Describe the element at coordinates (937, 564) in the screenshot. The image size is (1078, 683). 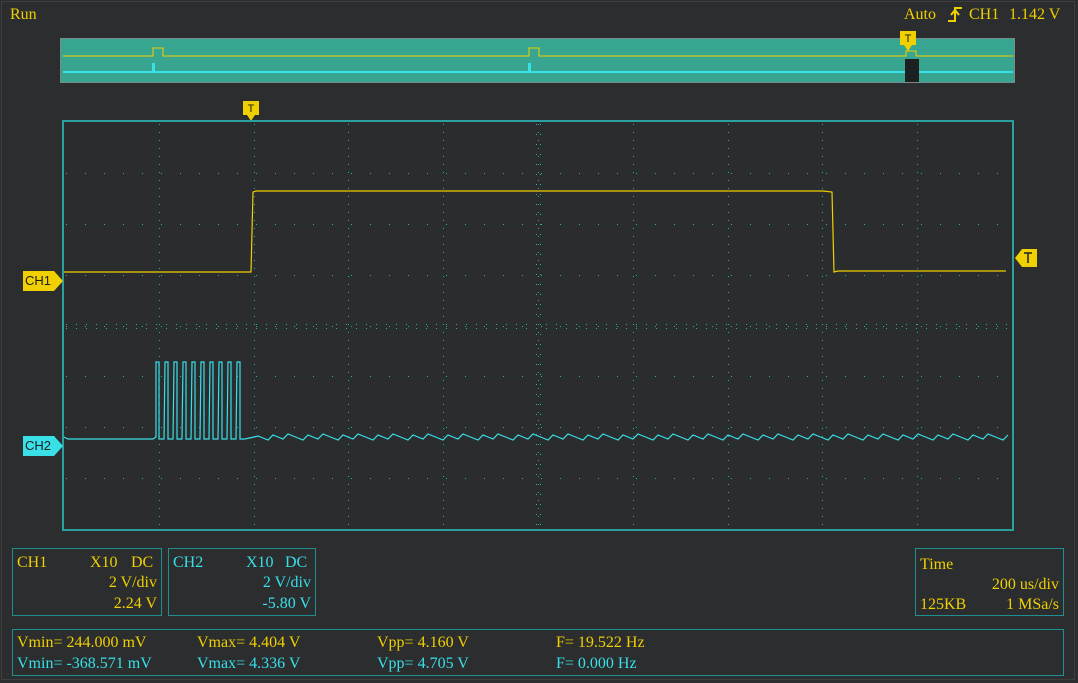
I see `timebase-label: Time` at that location.